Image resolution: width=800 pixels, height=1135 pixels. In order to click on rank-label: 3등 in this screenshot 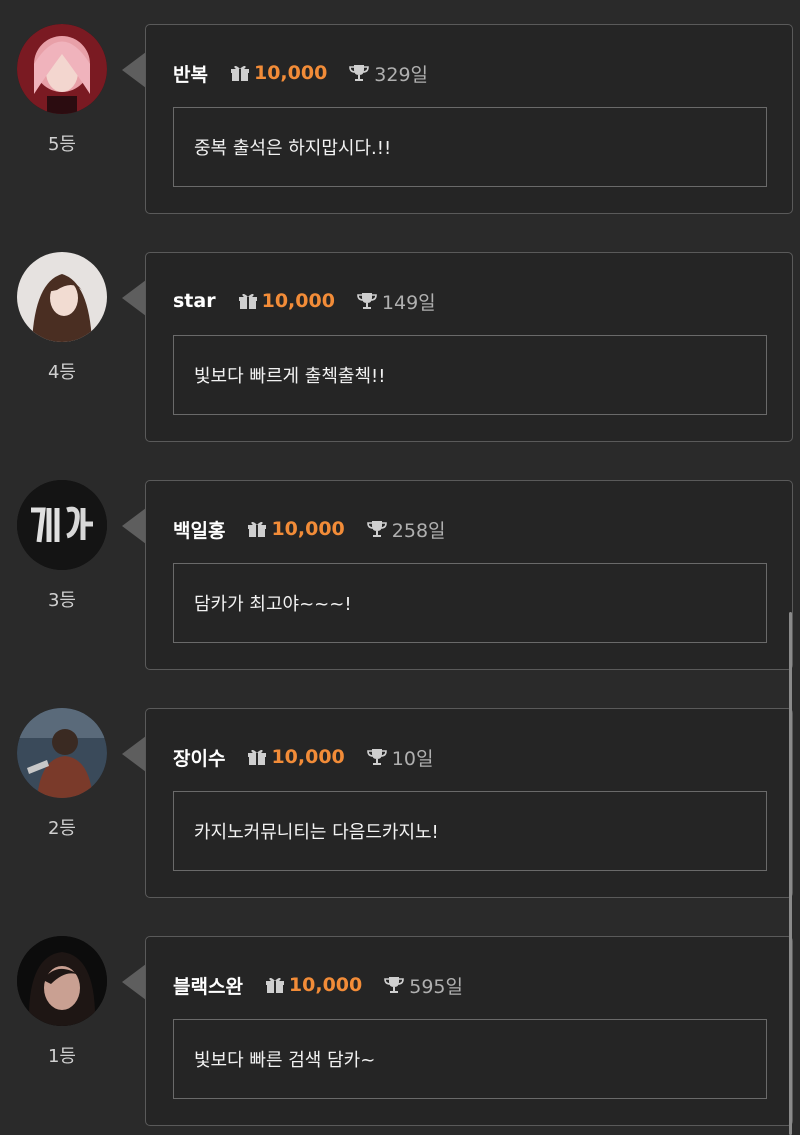, I will do `click(61, 600)`.